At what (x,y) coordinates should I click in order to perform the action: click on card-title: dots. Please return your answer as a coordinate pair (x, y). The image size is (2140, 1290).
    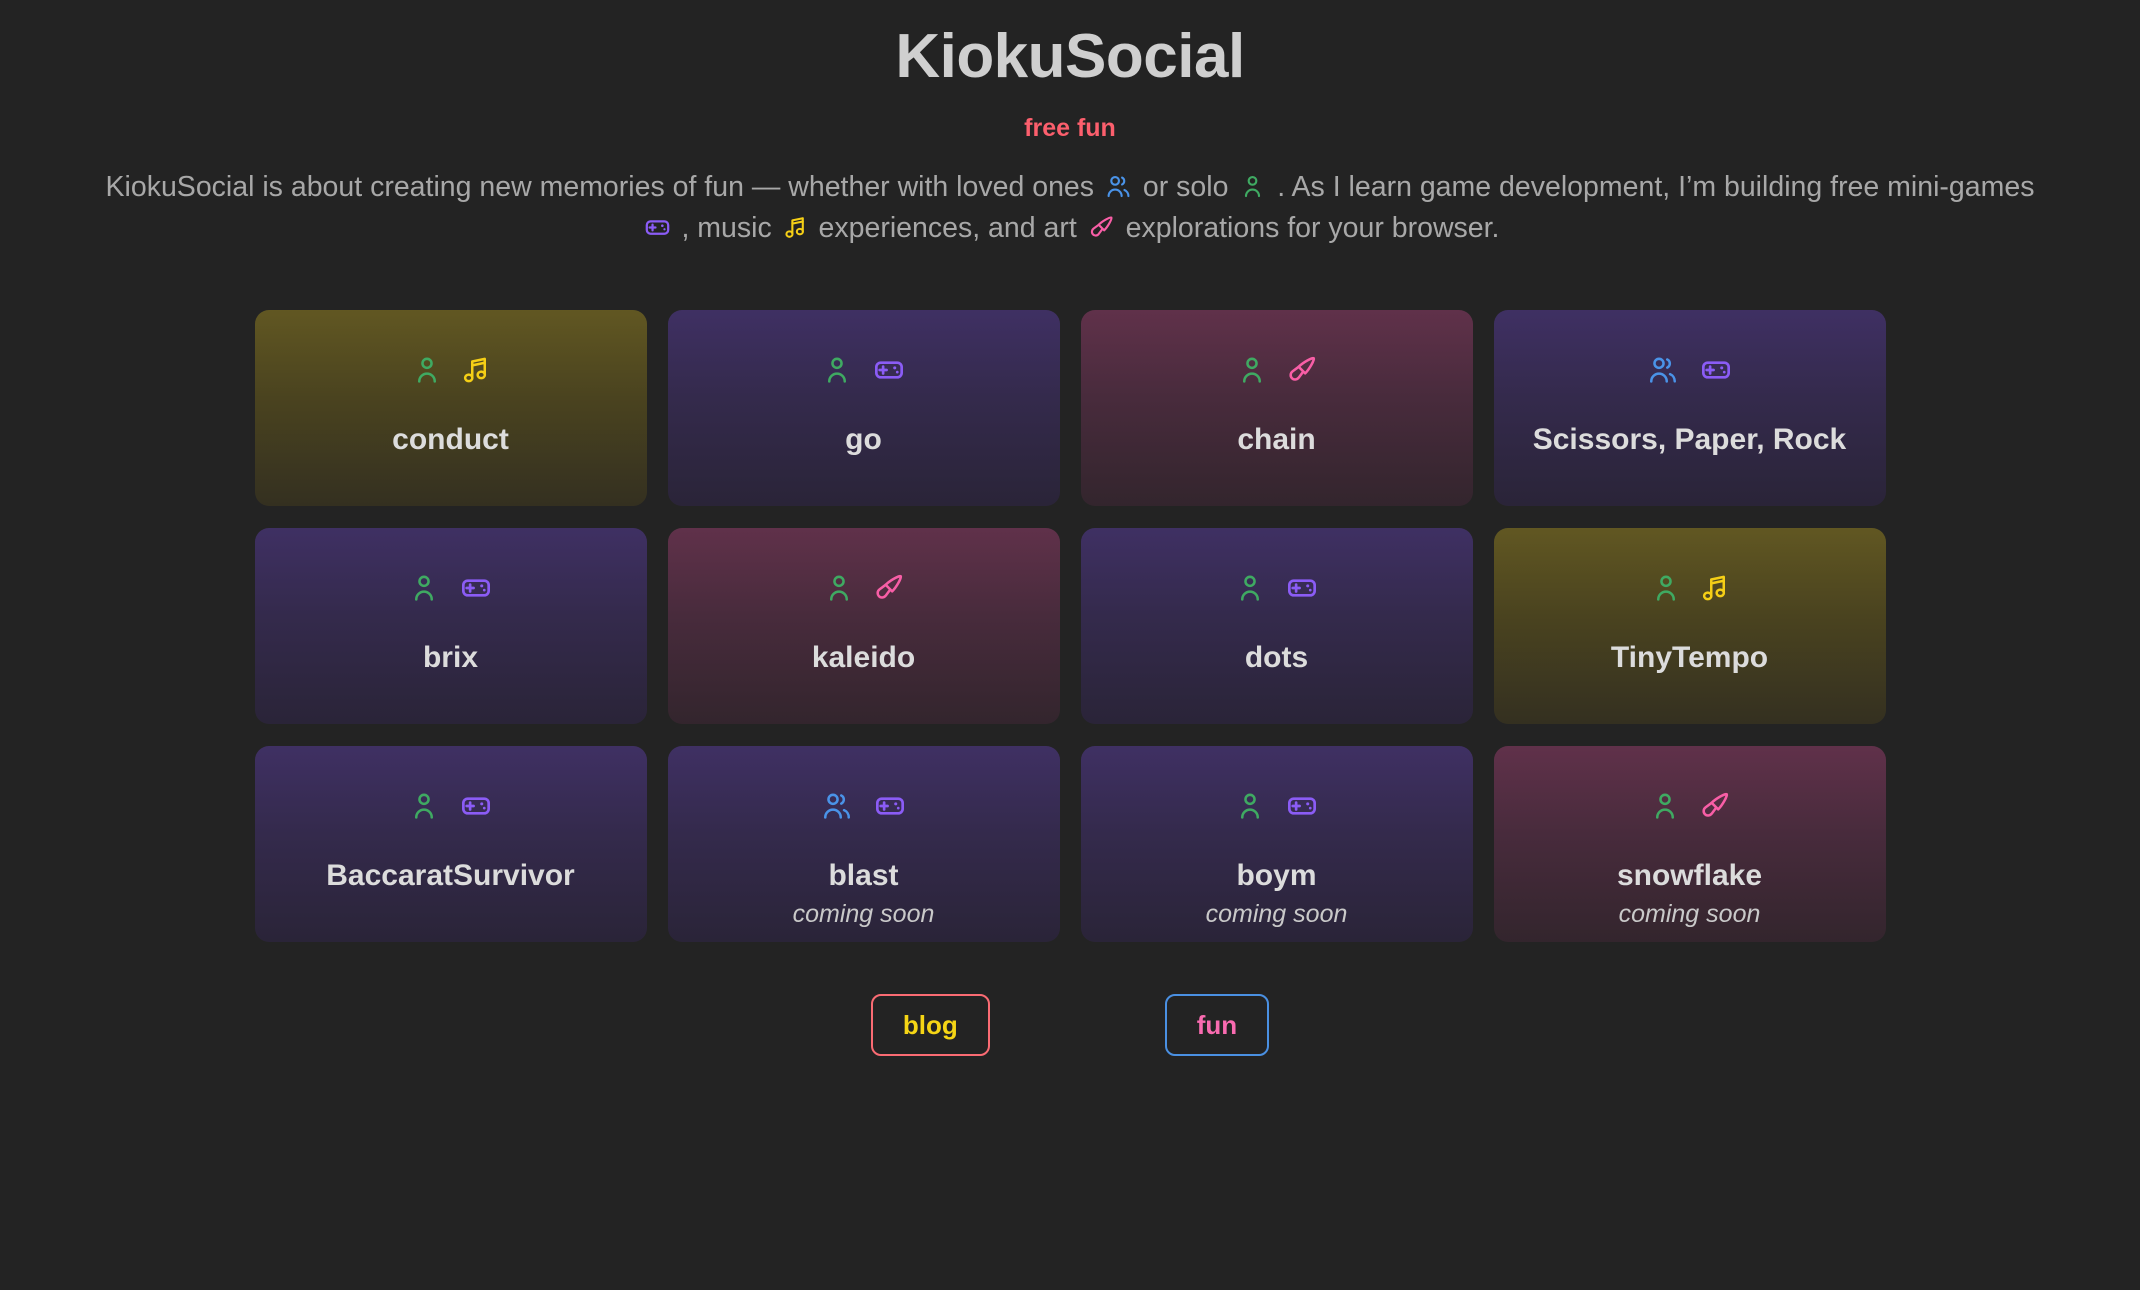
    Looking at the image, I should click on (1276, 658).